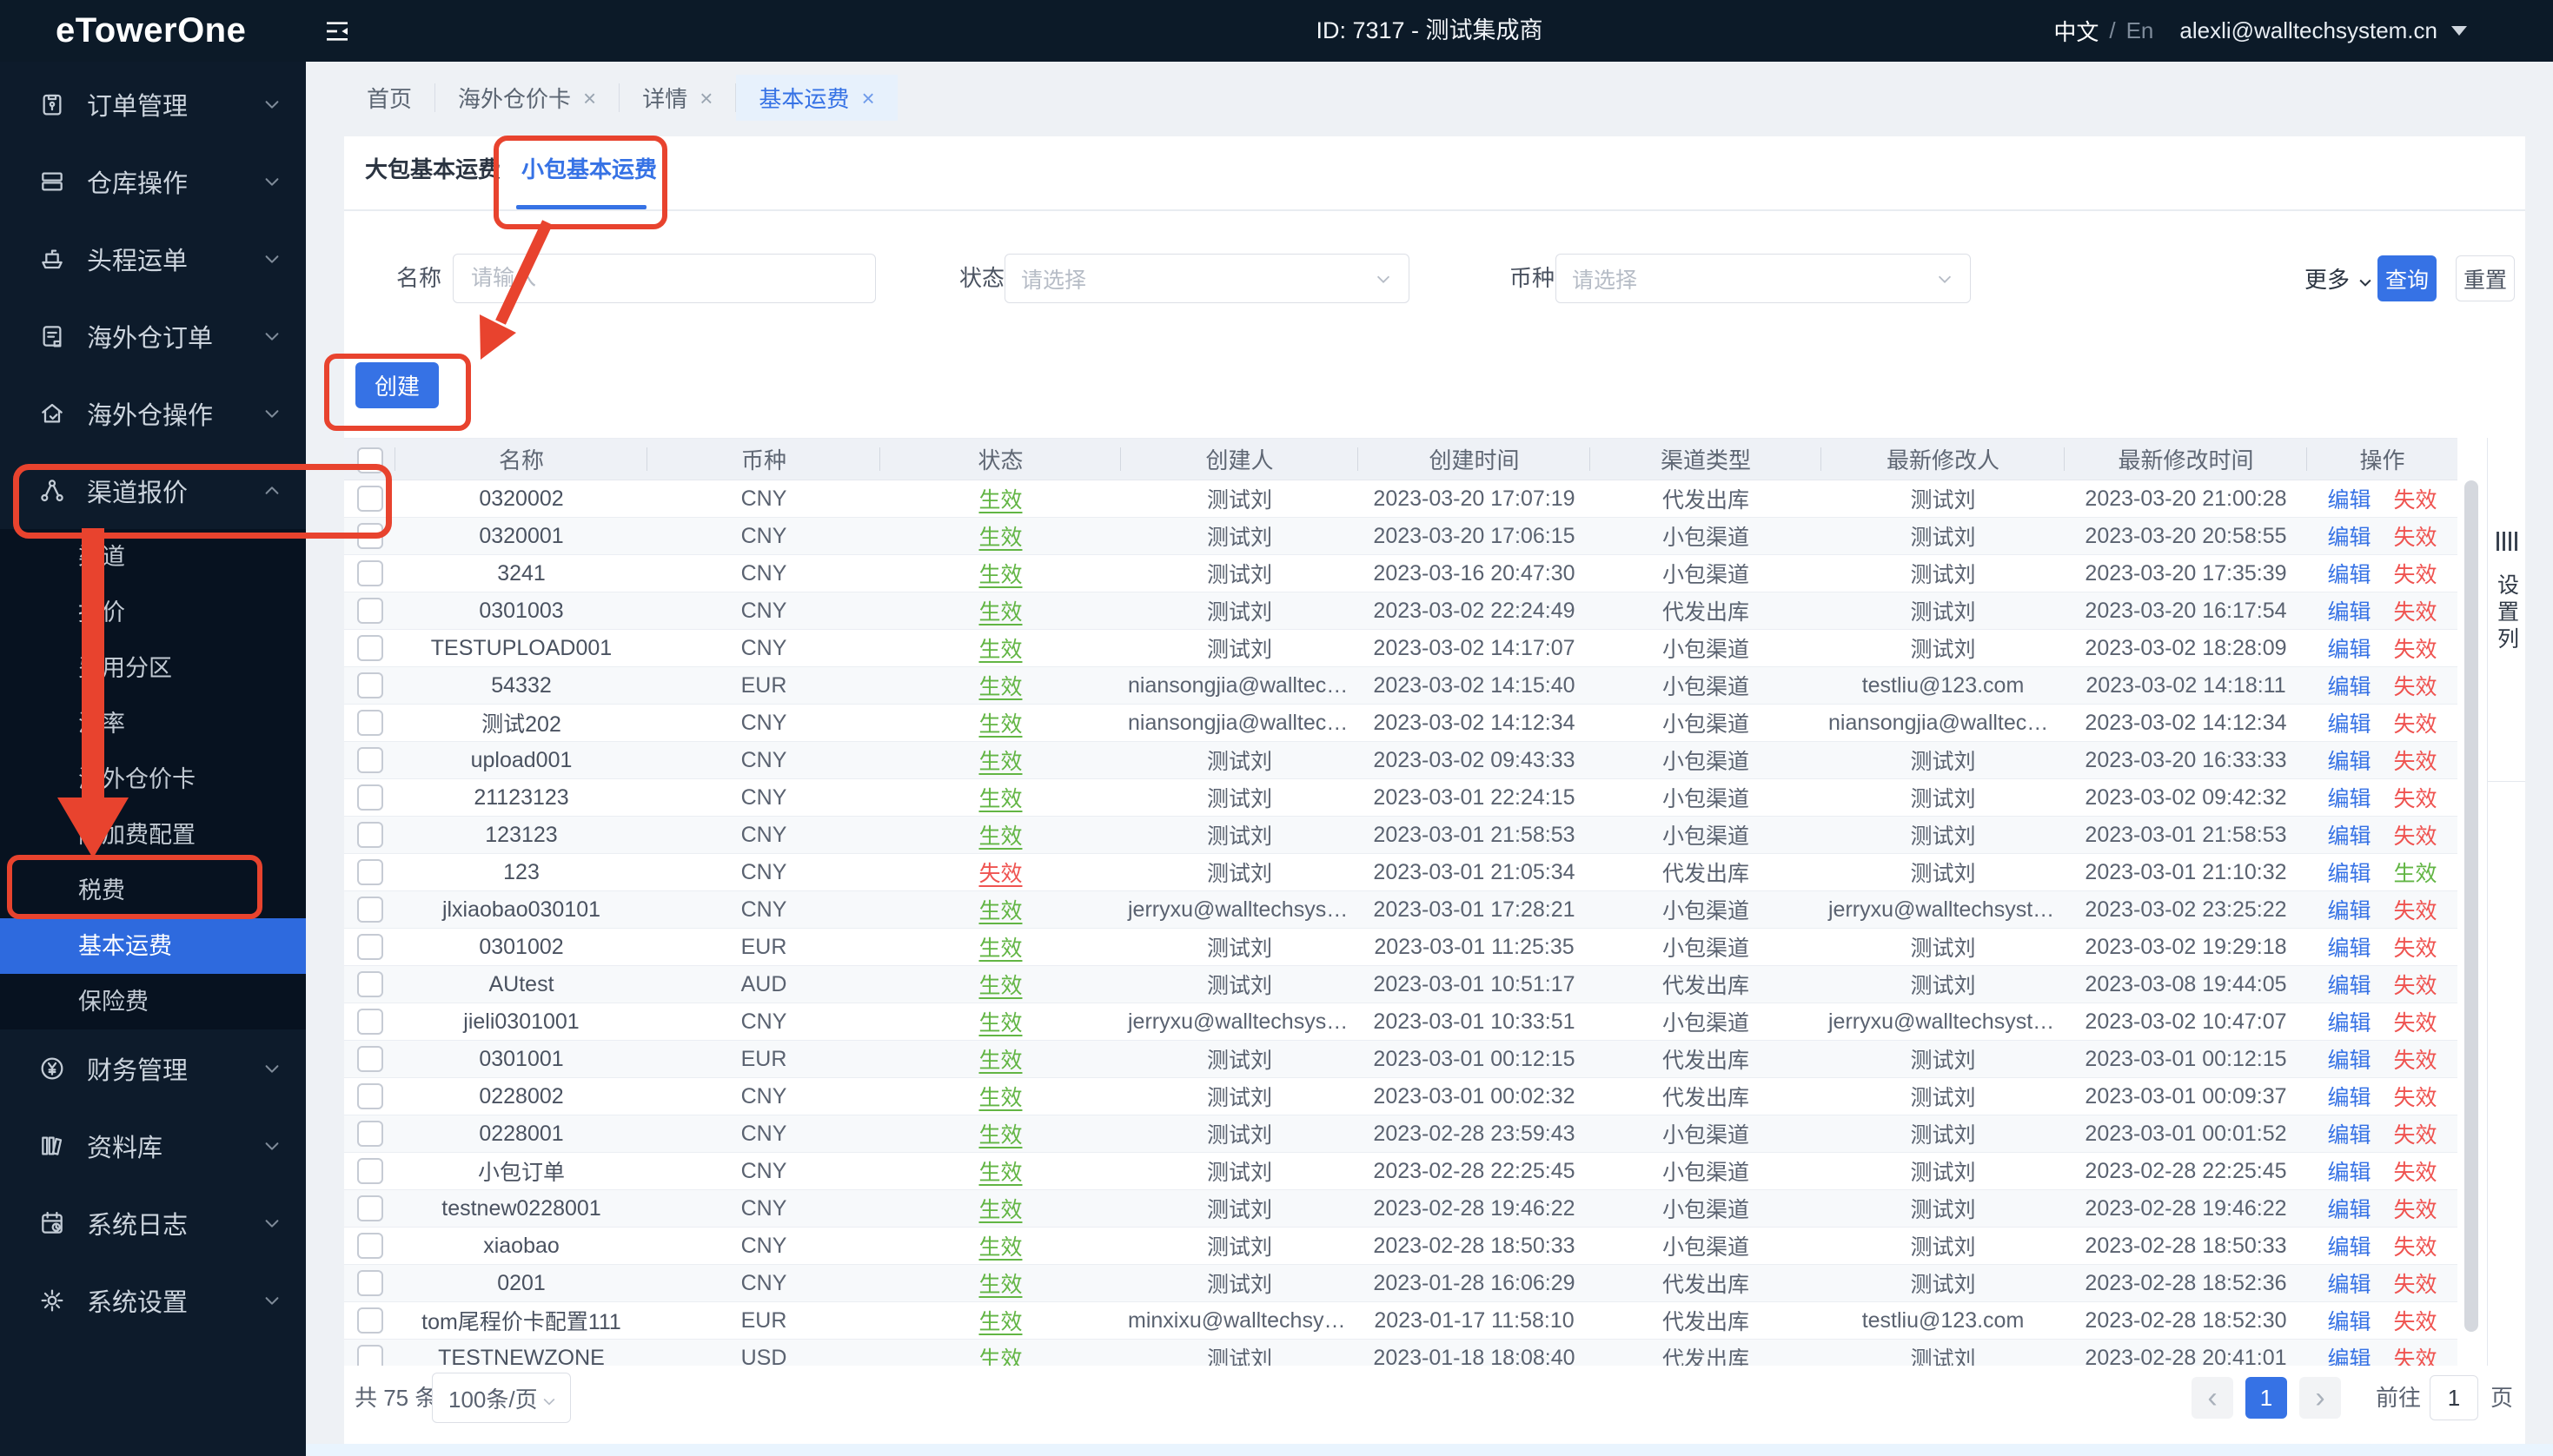 The height and width of the screenshot is (1456, 2553). I want to click on select-all-checkbox, so click(370, 460).